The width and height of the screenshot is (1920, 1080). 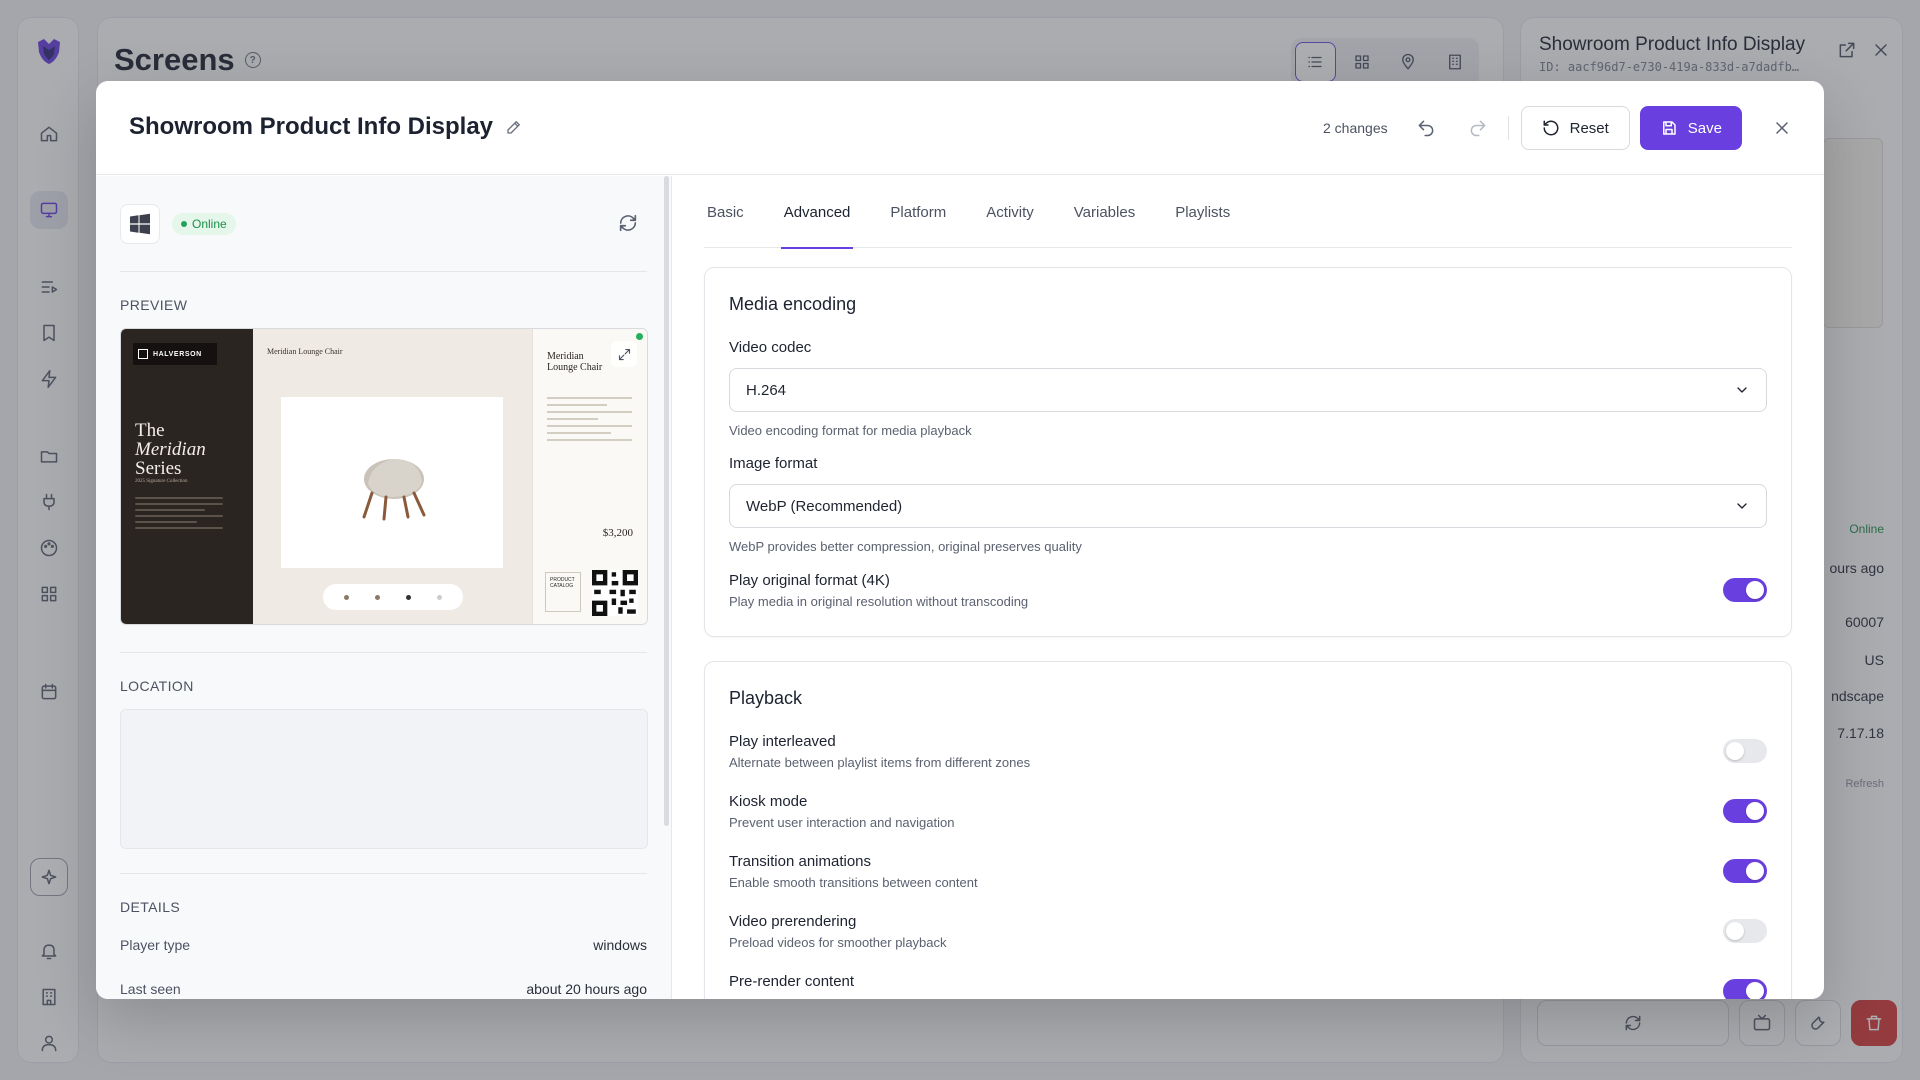 I want to click on expand-preview-icon, so click(x=624, y=354).